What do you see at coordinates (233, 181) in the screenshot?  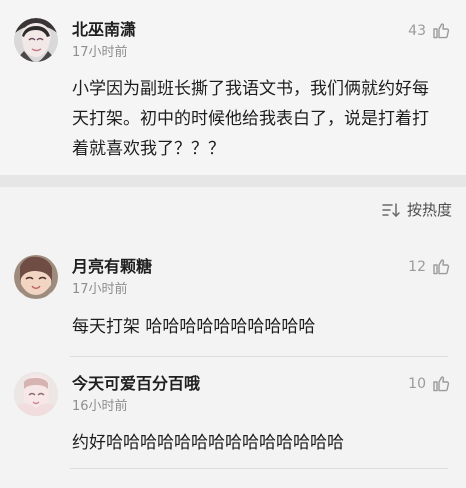 I see `section-separator` at bounding box center [233, 181].